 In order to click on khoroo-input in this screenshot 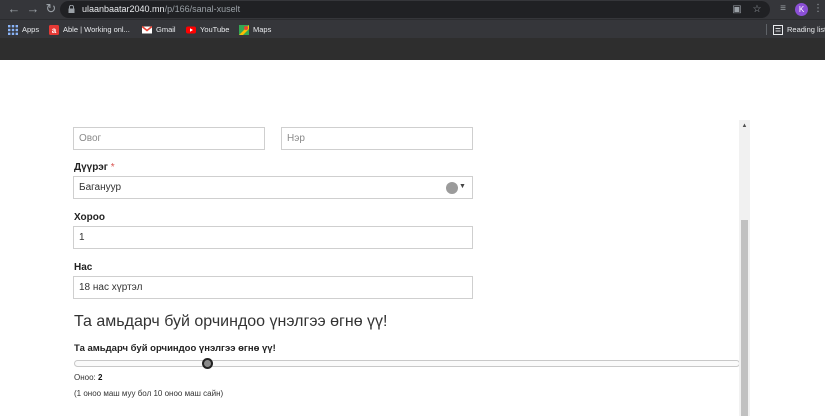, I will do `click(273, 237)`.